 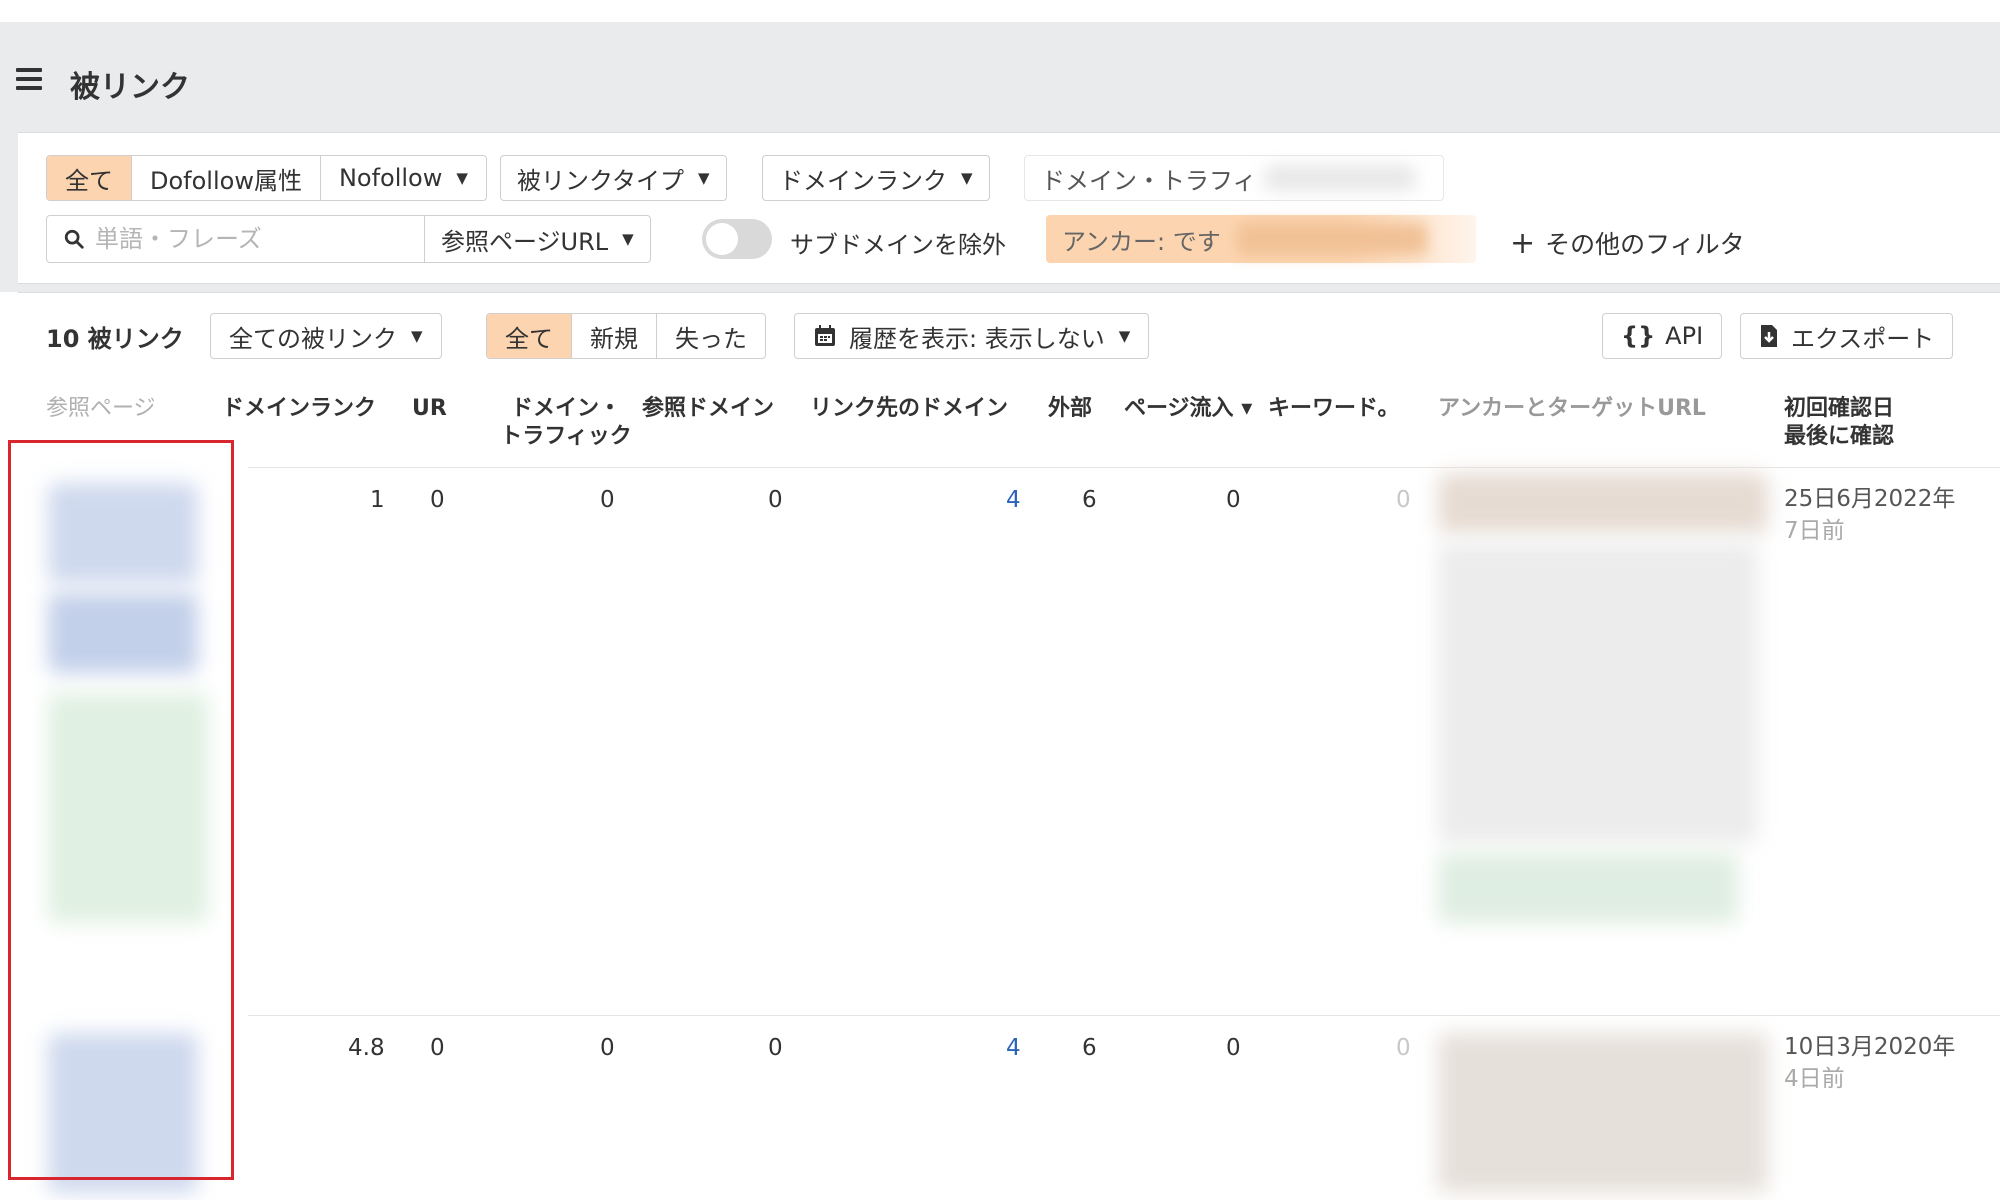 I want to click on row2-domain-rank: 4.8, so click(x=366, y=1048).